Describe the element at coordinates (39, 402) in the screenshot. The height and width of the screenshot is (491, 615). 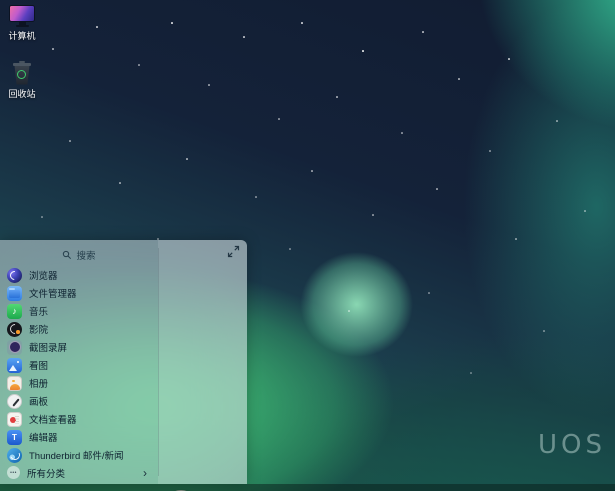
I see `app-label: 画板` at that location.